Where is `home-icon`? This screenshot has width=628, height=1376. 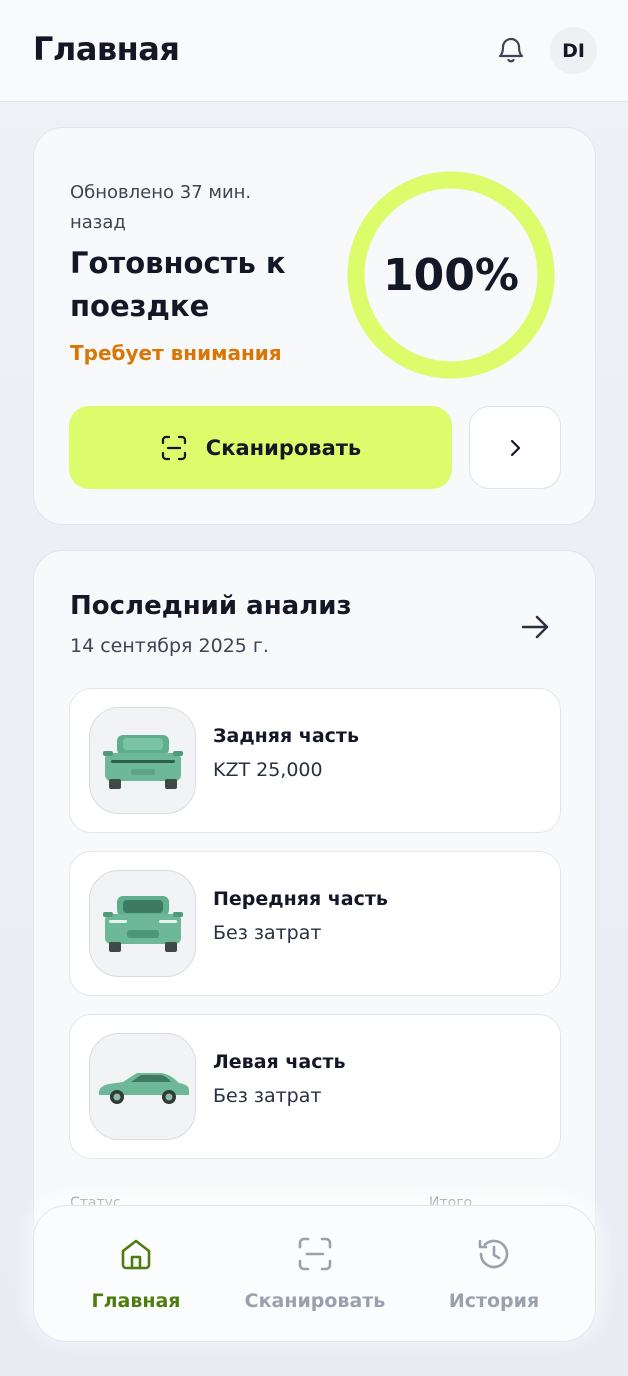
home-icon is located at coordinates (136, 1254).